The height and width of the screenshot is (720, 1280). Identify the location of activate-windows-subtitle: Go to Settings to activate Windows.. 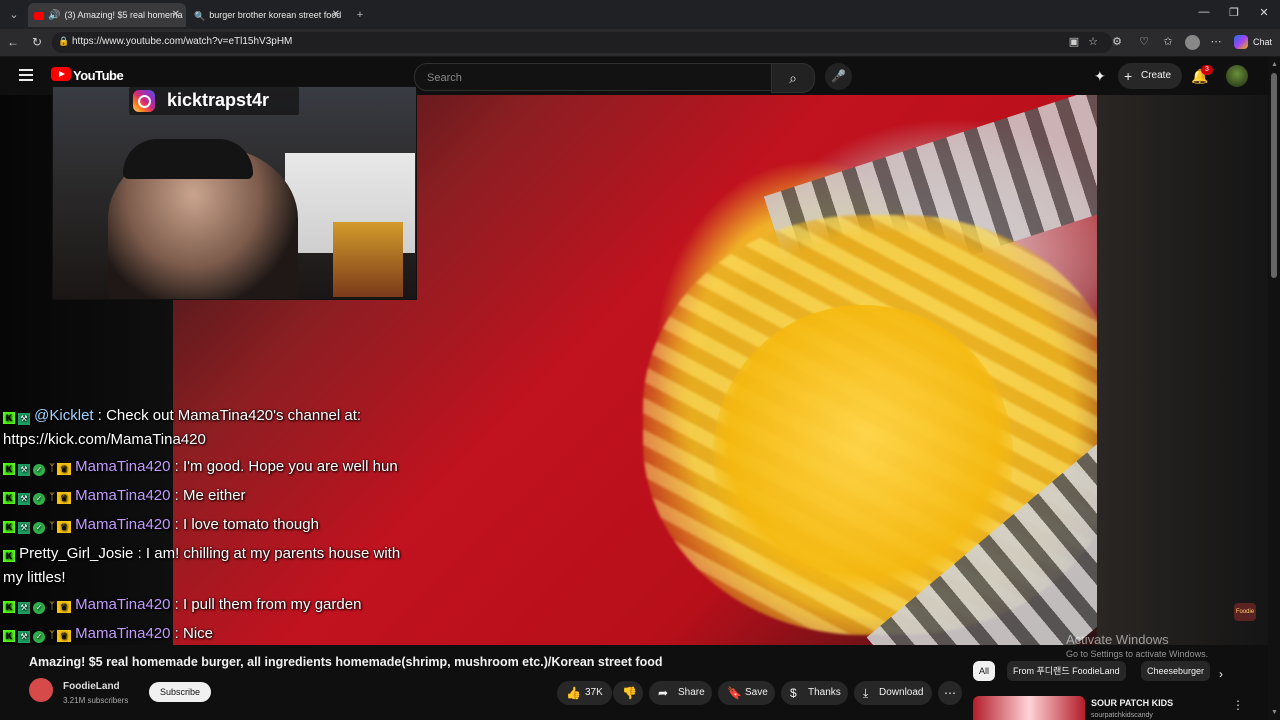
(1137, 654).